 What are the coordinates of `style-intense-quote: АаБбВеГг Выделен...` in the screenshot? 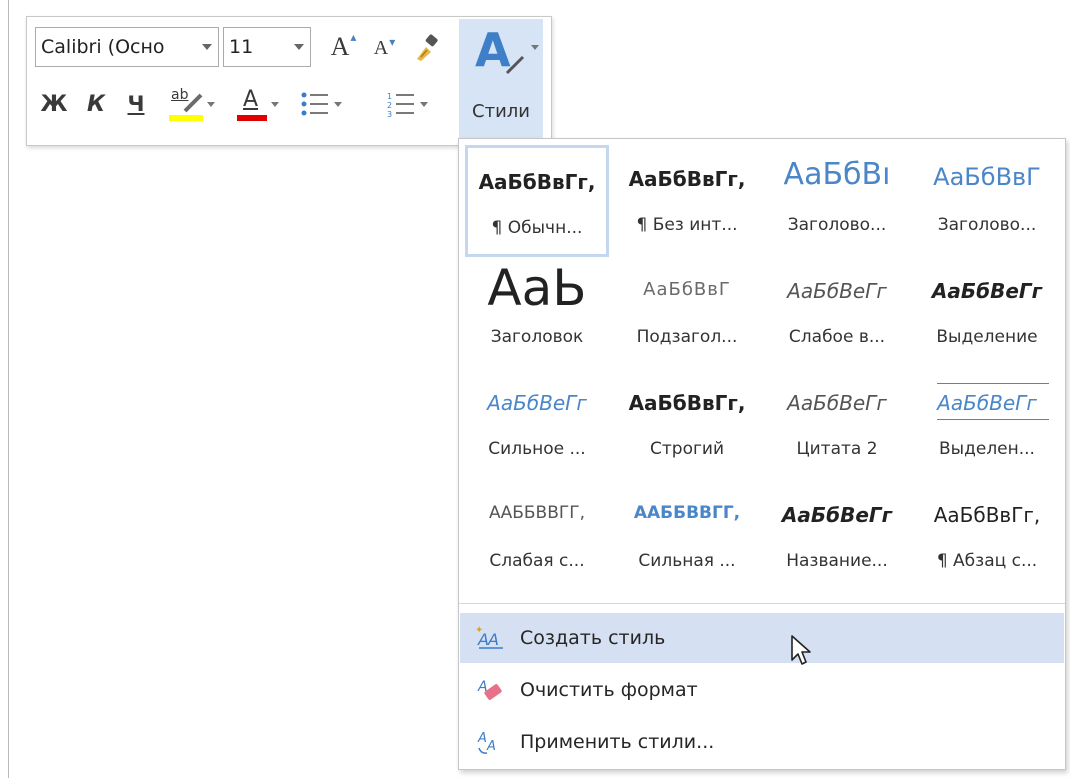 It's located at (987, 425).